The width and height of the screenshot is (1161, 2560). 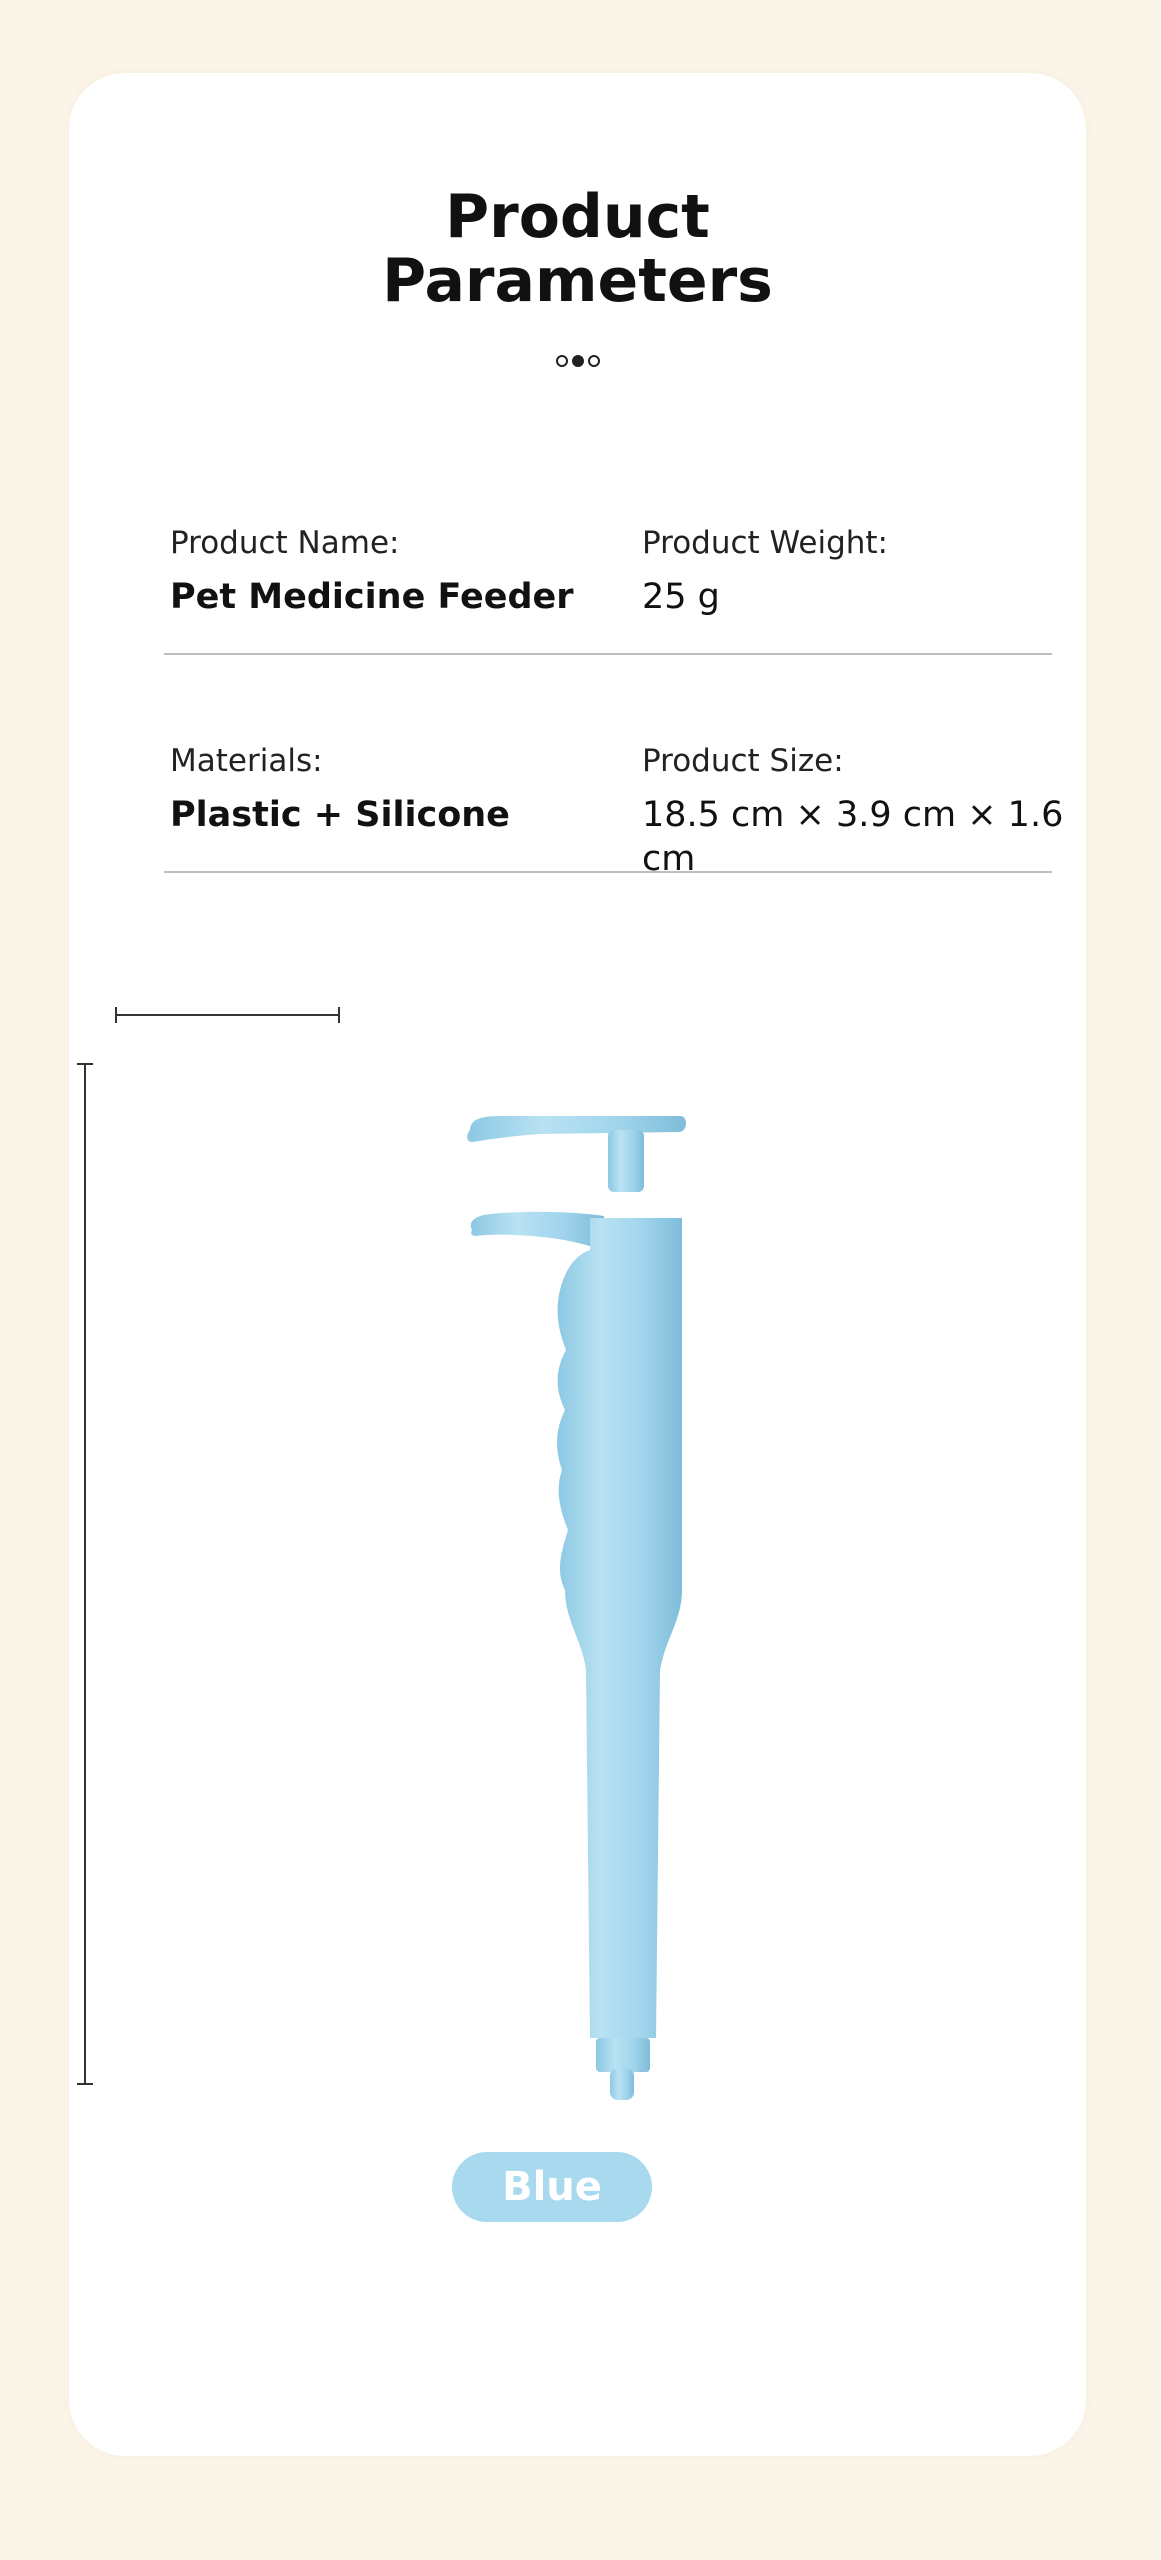 I want to click on param-label: Product Weight:, so click(x=765, y=543).